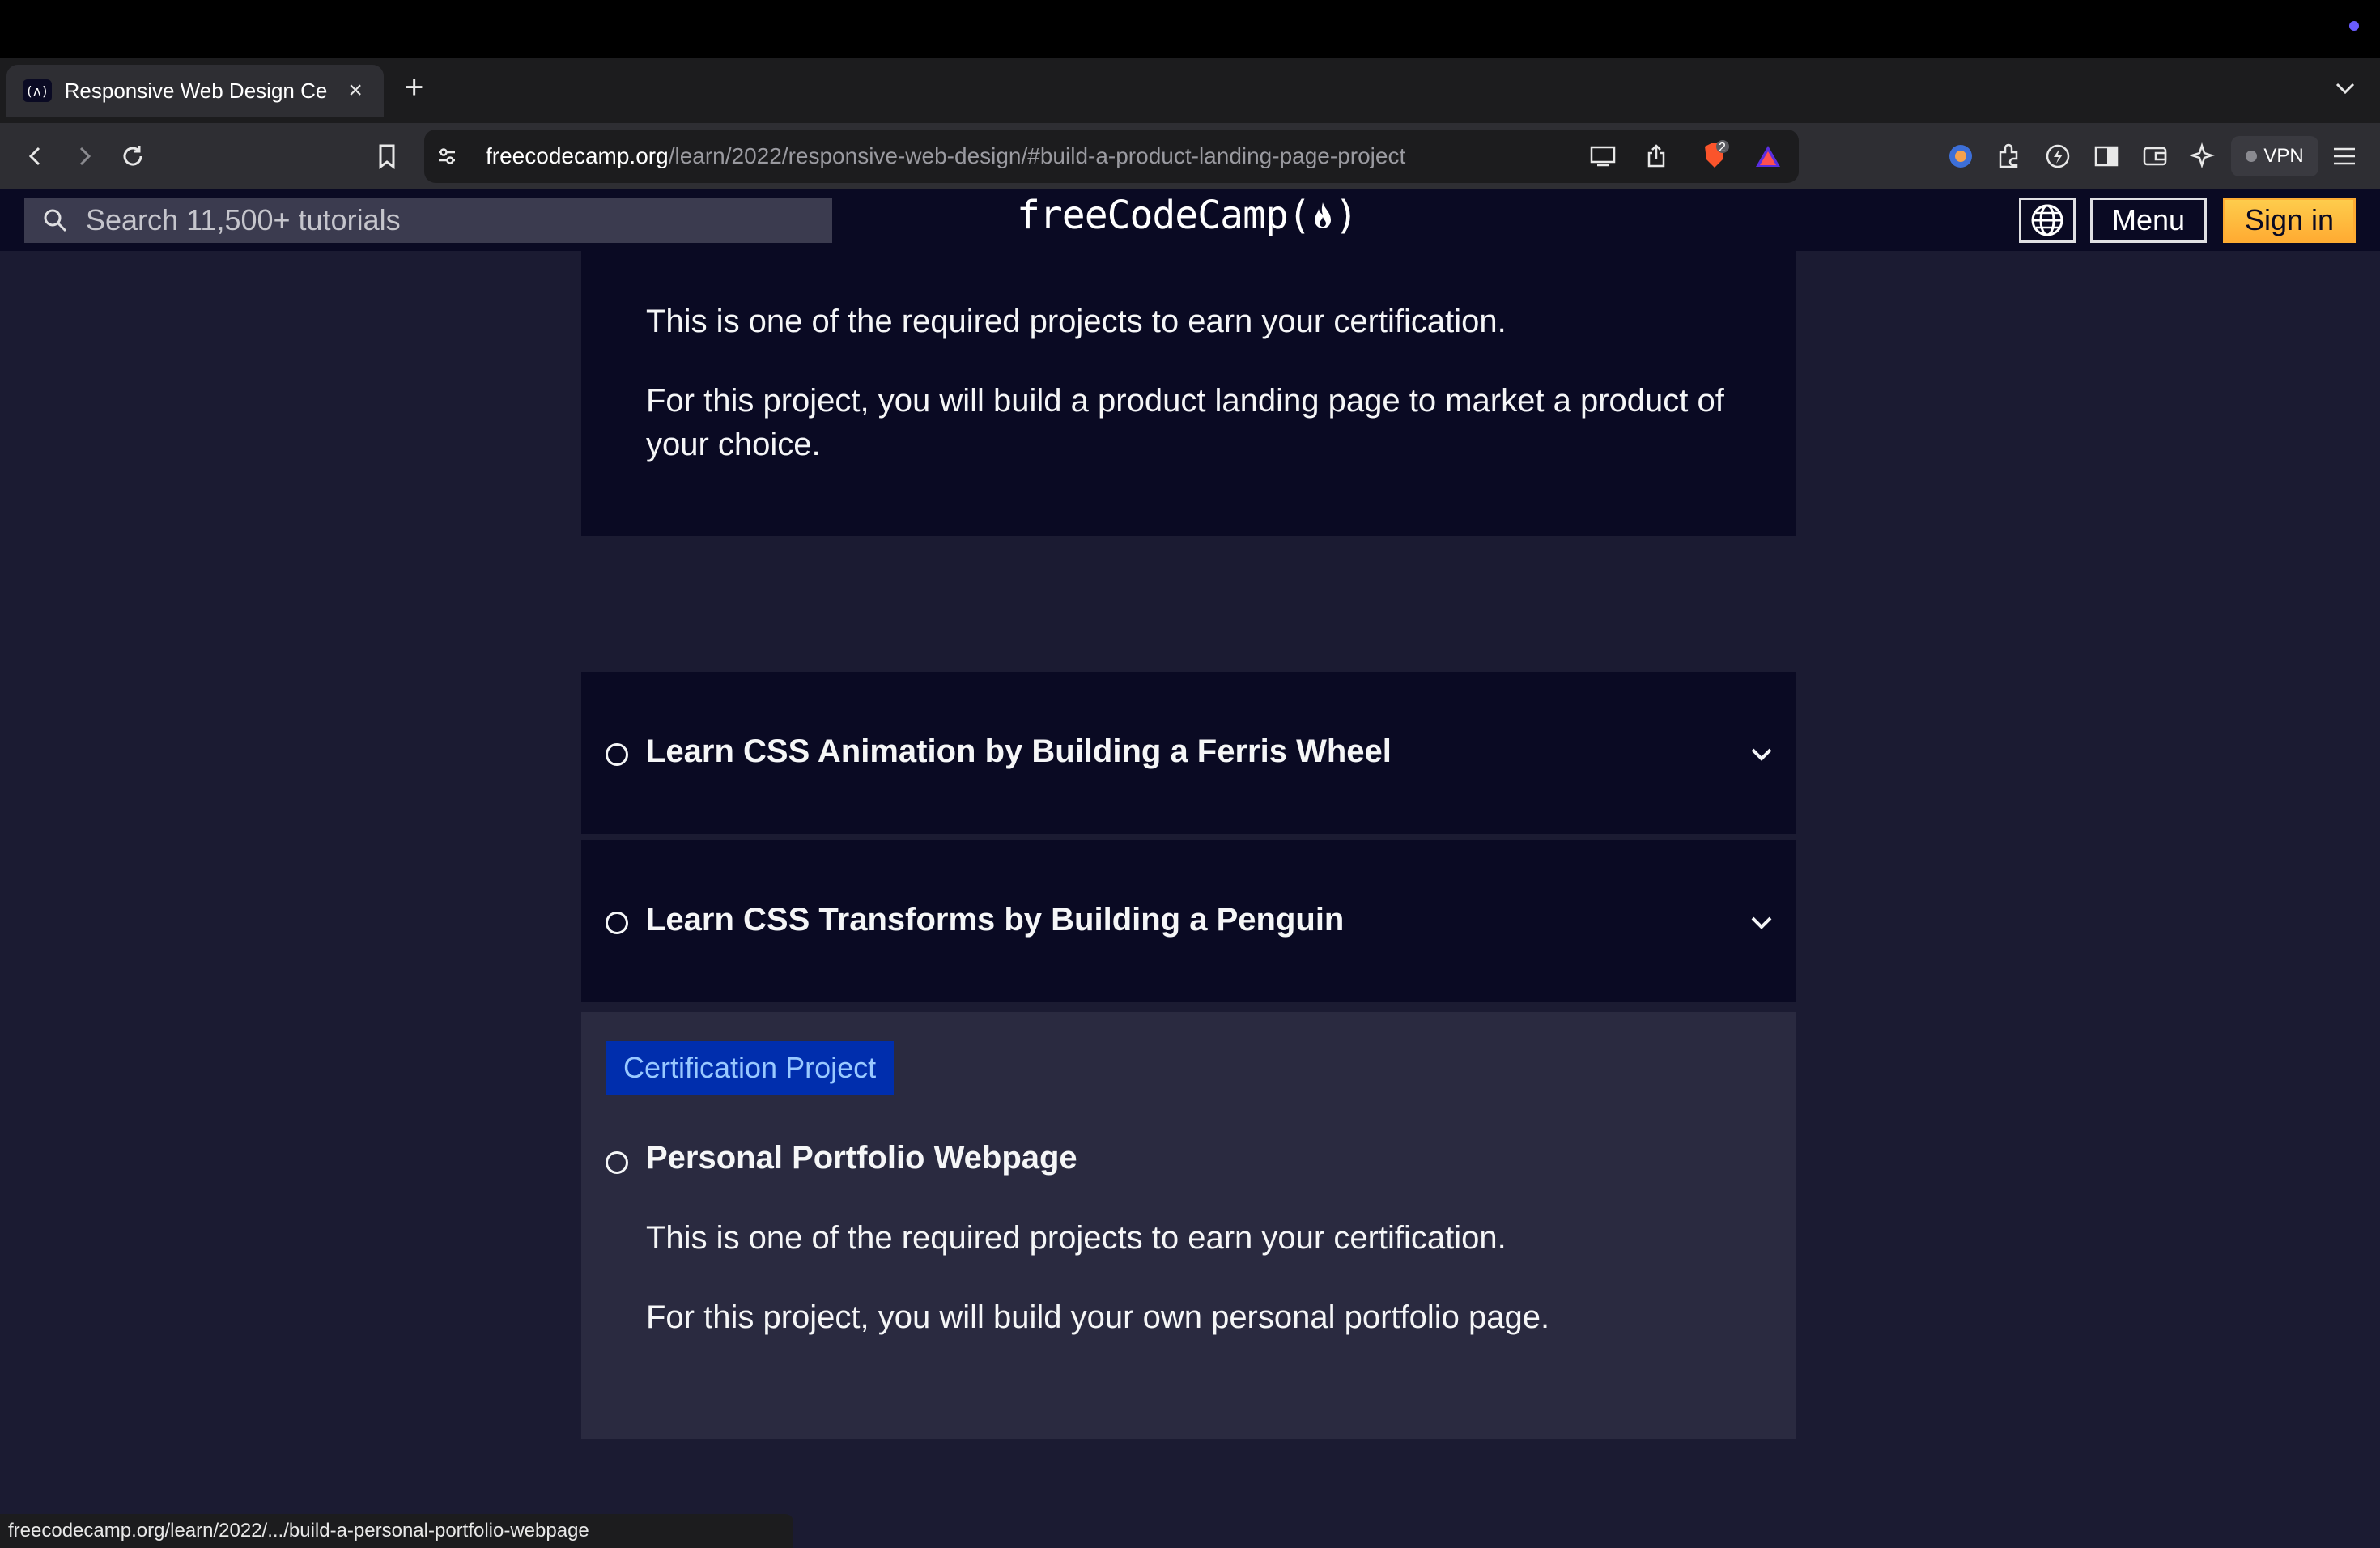  What do you see at coordinates (2107, 157) in the screenshot?
I see `sidebar-icon` at bounding box center [2107, 157].